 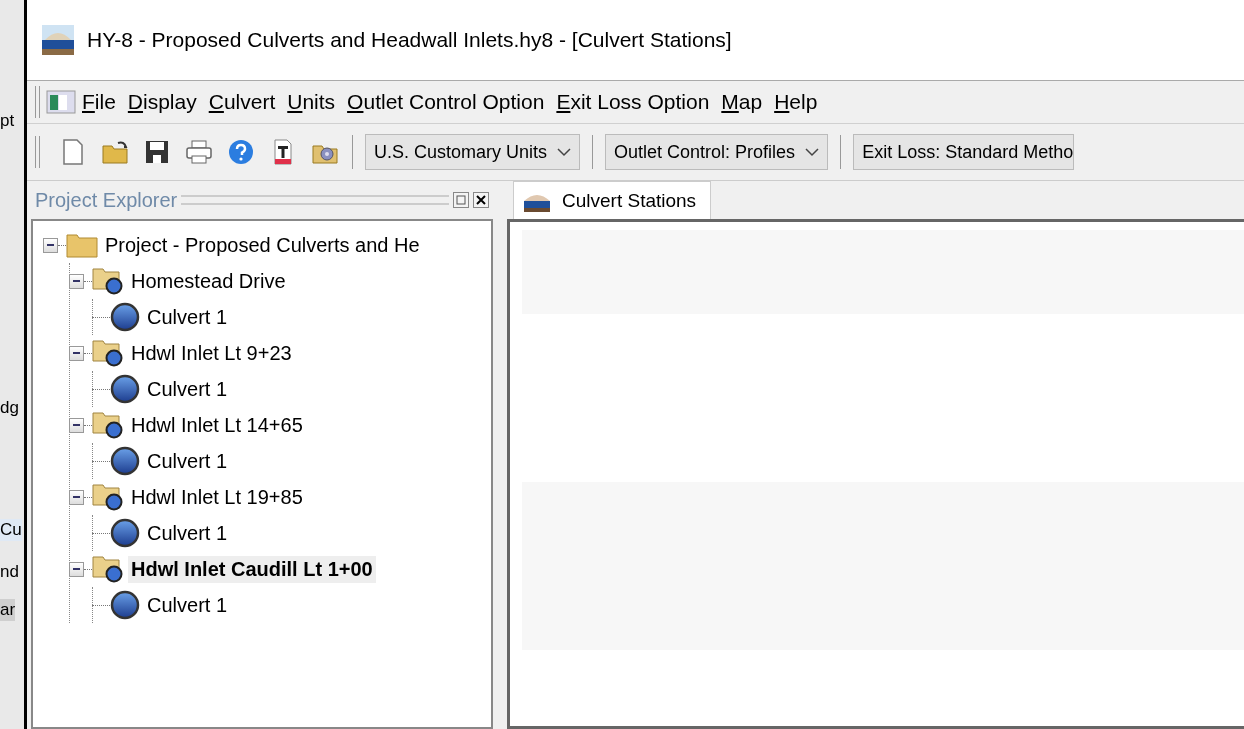 I want to click on folder-icon, so click(x=82, y=245).